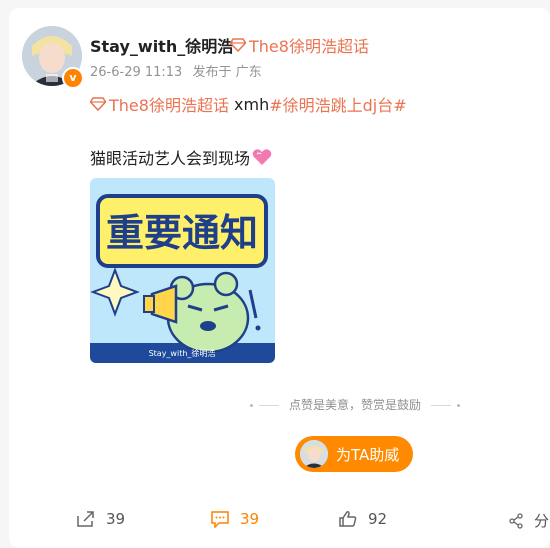  I want to click on post-body-text: 猫眼活动艺人会到现场, so click(170, 158).